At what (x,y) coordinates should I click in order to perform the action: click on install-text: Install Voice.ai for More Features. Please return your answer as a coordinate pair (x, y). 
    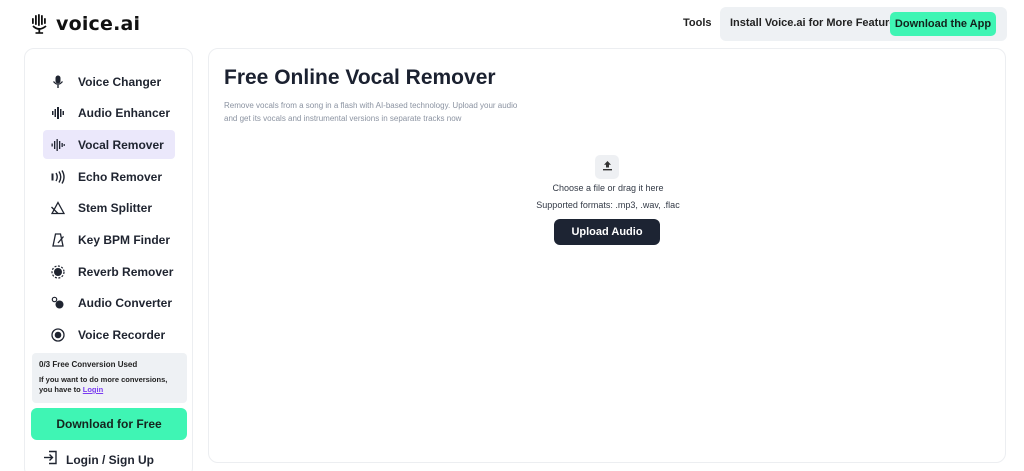
    Looking at the image, I should click on (816, 23).